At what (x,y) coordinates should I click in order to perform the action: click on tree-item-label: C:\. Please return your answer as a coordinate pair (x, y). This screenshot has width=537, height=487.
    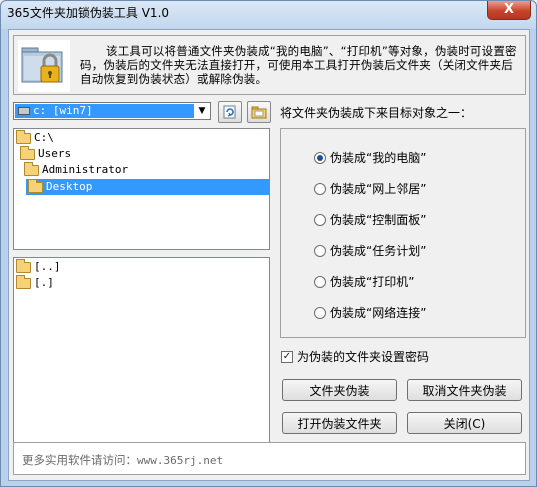
    Looking at the image, I should click on (44, 137).